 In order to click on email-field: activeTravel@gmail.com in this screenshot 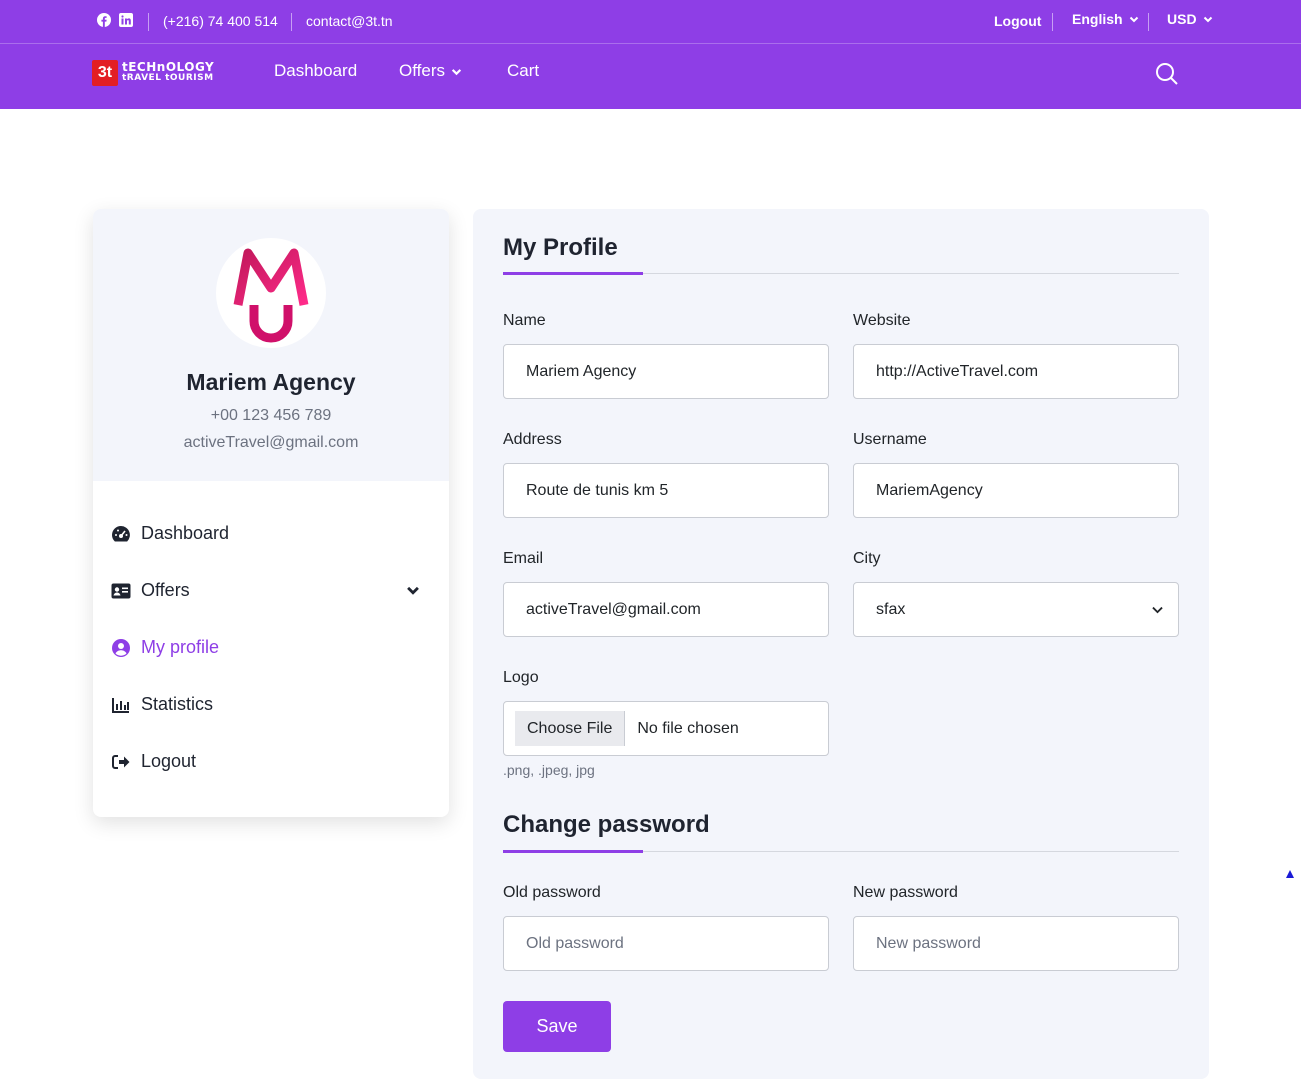, I will do `click(666, 609)`.